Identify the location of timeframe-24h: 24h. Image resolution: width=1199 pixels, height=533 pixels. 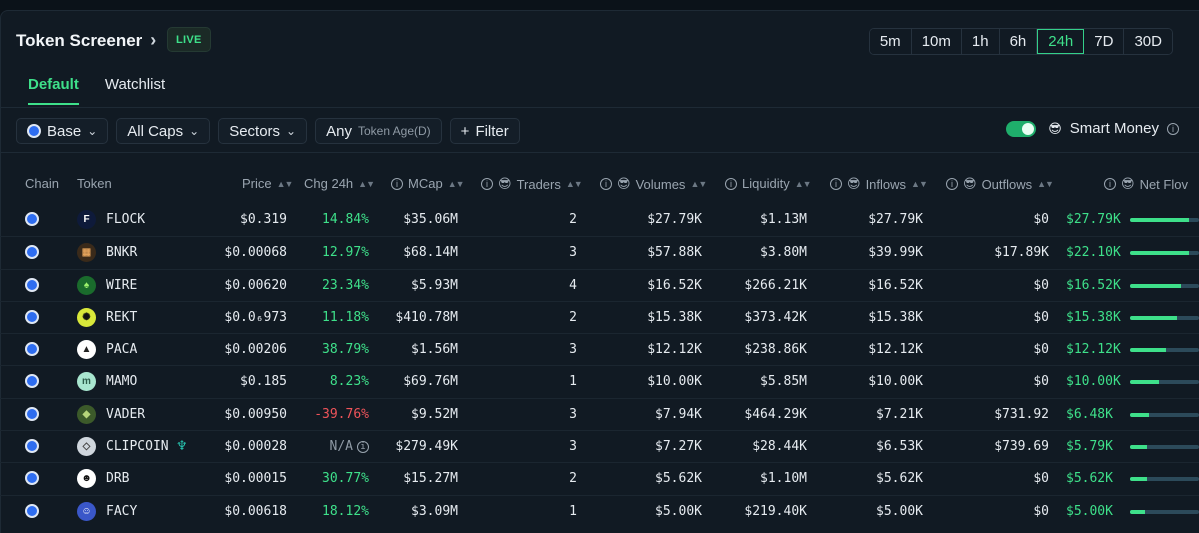
(1061, 41).